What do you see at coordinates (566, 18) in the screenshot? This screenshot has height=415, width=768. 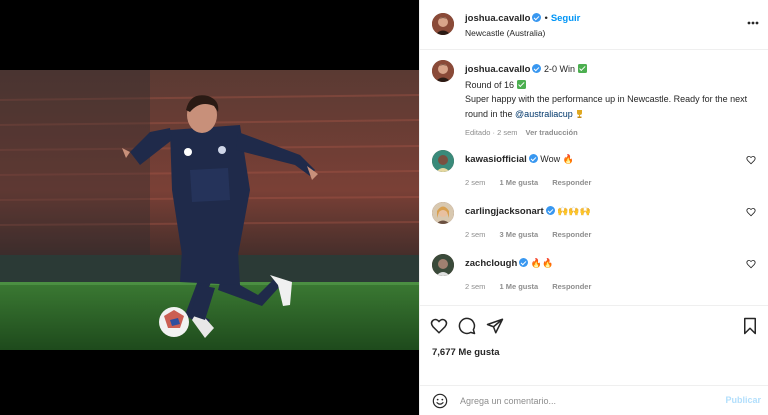 I see `follow-button: Seguir` at bounding box center [566, 18].